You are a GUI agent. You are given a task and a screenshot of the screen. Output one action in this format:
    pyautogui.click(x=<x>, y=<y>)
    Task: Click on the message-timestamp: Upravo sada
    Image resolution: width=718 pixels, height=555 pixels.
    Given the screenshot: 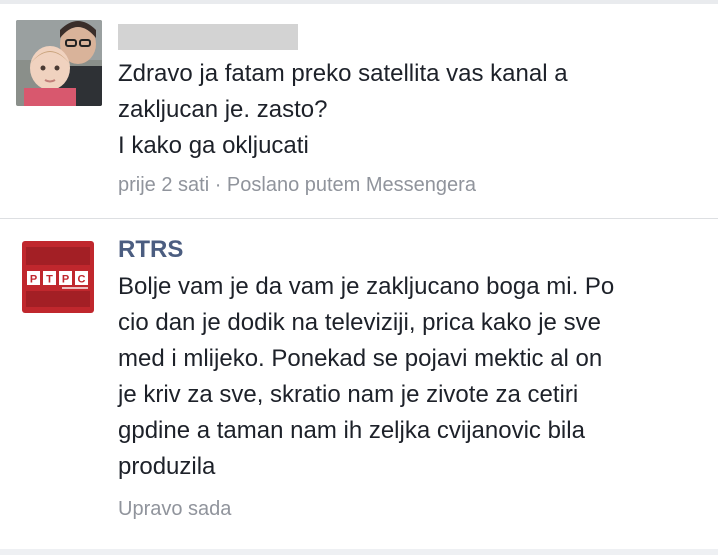 What is the action you would take?
    pyautogui.click(x=175, y=509)
    